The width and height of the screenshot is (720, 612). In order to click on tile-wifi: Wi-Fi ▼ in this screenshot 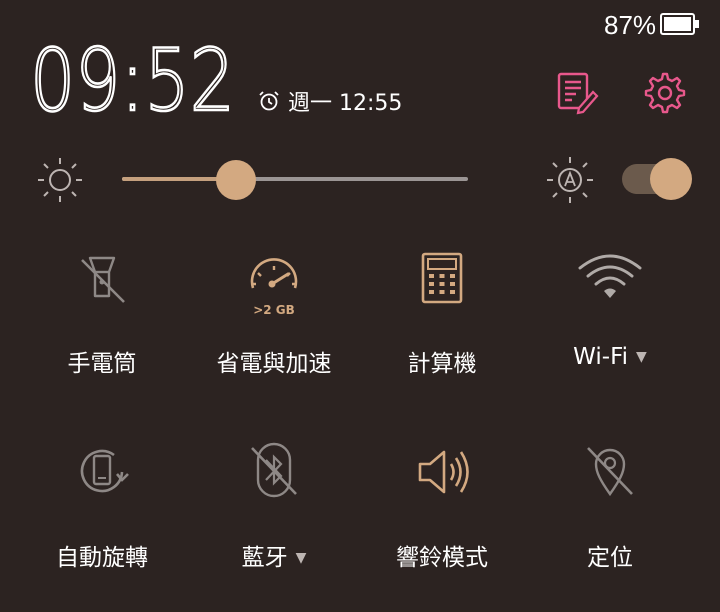, I will do `click(610, 323)`.